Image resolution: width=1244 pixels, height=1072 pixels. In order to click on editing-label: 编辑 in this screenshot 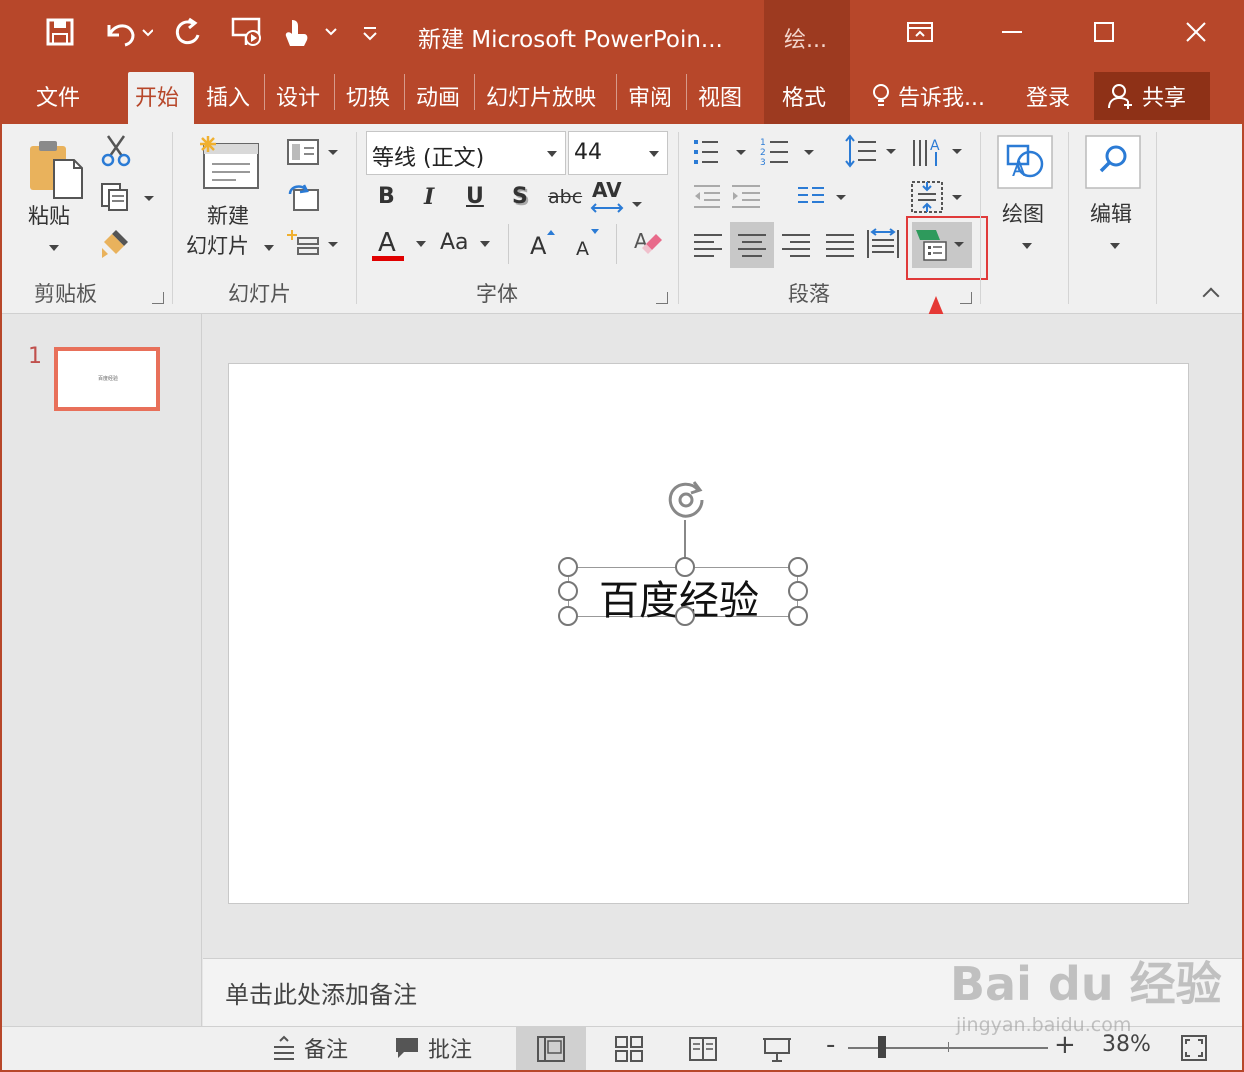, I will do `click(1111, 214)`.